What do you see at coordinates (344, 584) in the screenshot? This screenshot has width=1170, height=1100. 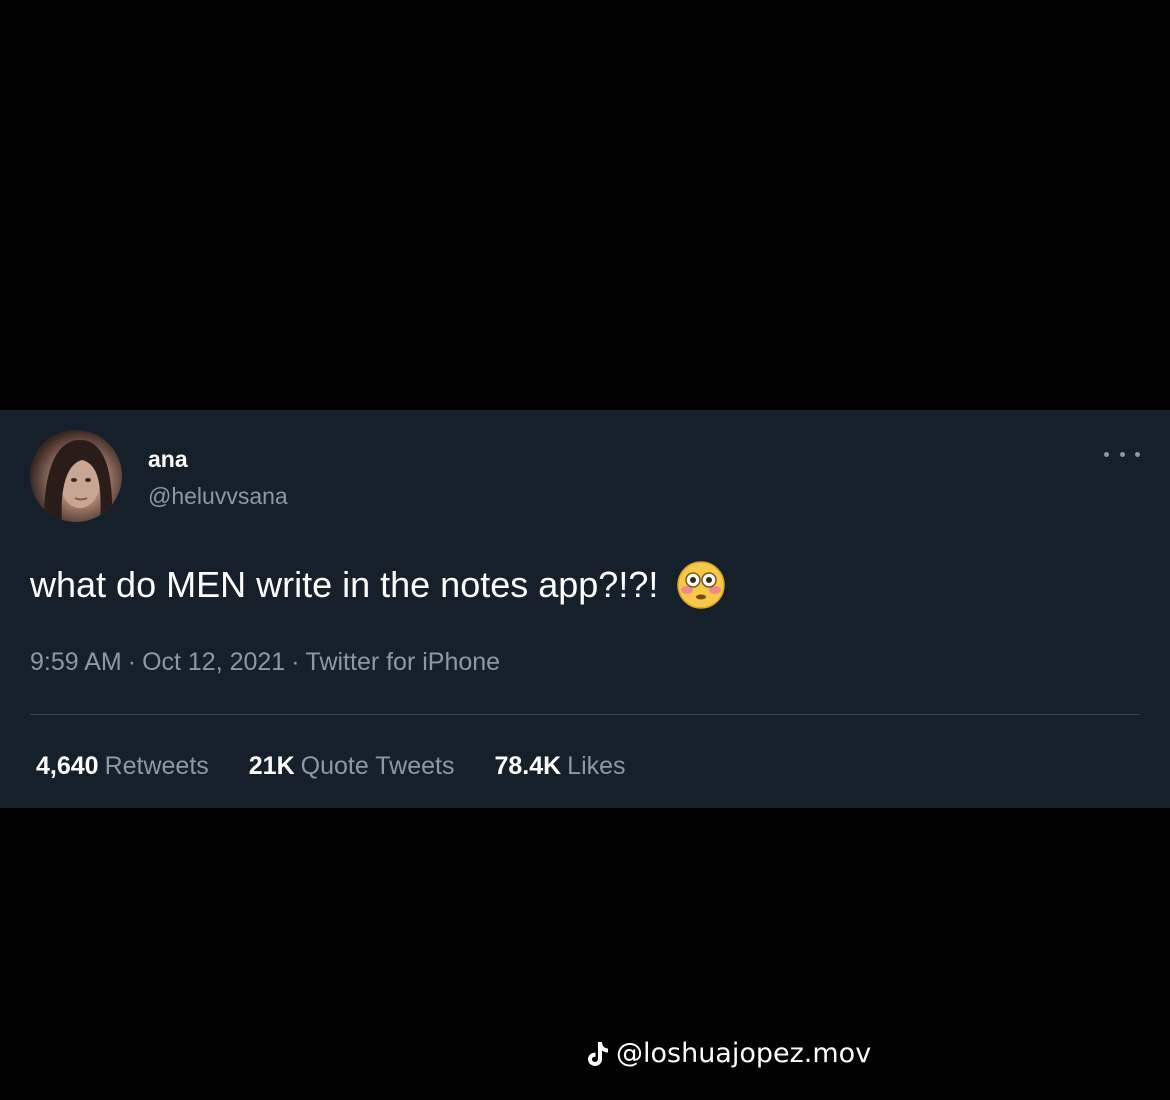 I see `tweet-text-content: what do MEN write in the notes app?!?!` at bounding box center [344, 584].